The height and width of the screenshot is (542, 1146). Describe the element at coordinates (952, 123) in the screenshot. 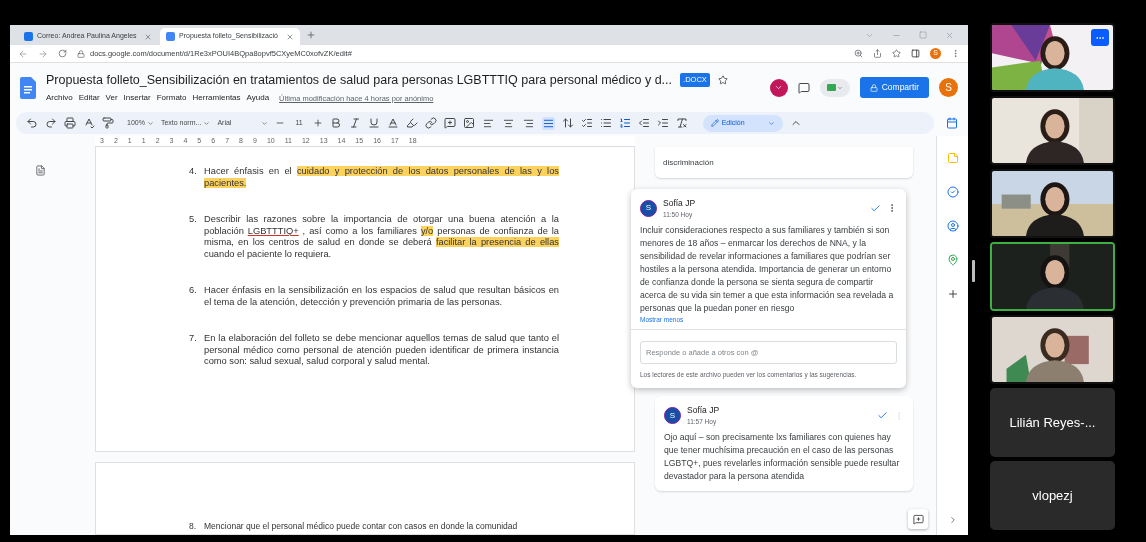

I see `calendar-icon` at that location.